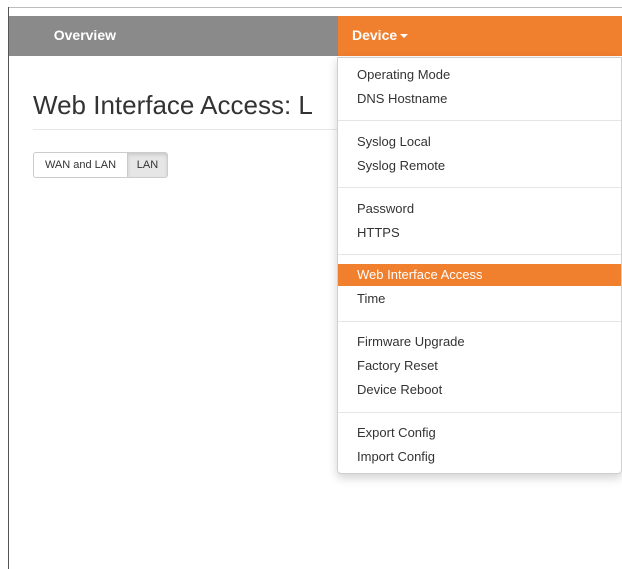 Image resolution: width=622 pixels, height=569 pixels. What do you see at coordinates (479, 209) in the screenshot?
I see `menu-item-password: Password` at bounding box center [479, 209].